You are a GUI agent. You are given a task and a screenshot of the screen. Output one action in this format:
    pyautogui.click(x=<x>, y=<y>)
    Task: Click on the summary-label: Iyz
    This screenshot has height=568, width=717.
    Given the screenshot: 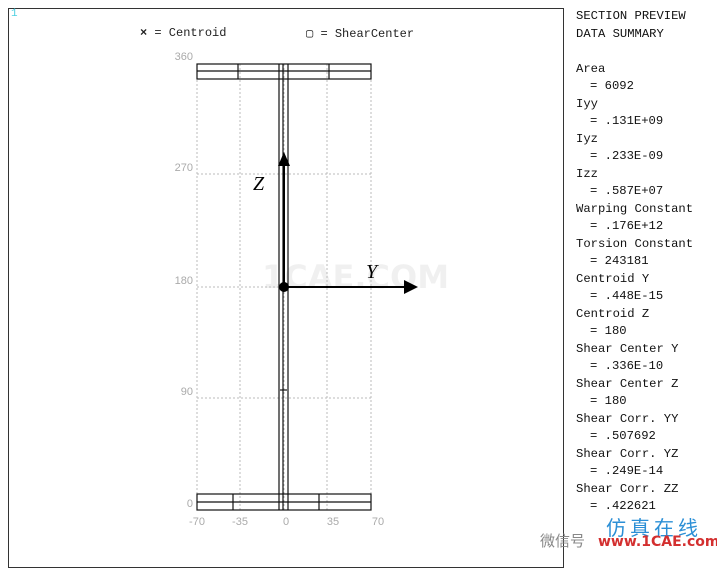 What is the action you would take?
    pyautogui.click(x=587, y=138)
    